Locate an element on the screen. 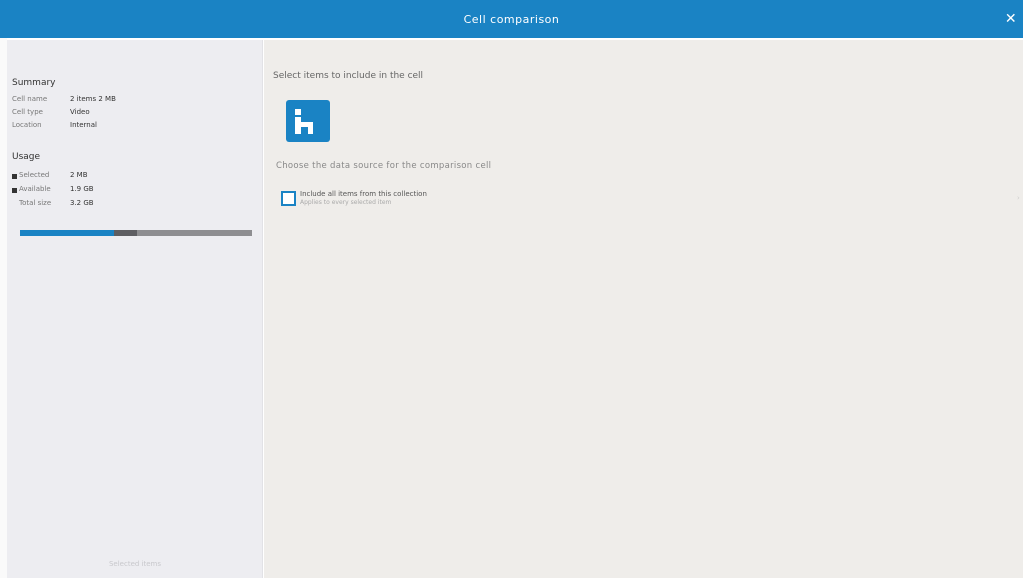  usage-row: Selected 2 MB is located at coordinates (127, 176).